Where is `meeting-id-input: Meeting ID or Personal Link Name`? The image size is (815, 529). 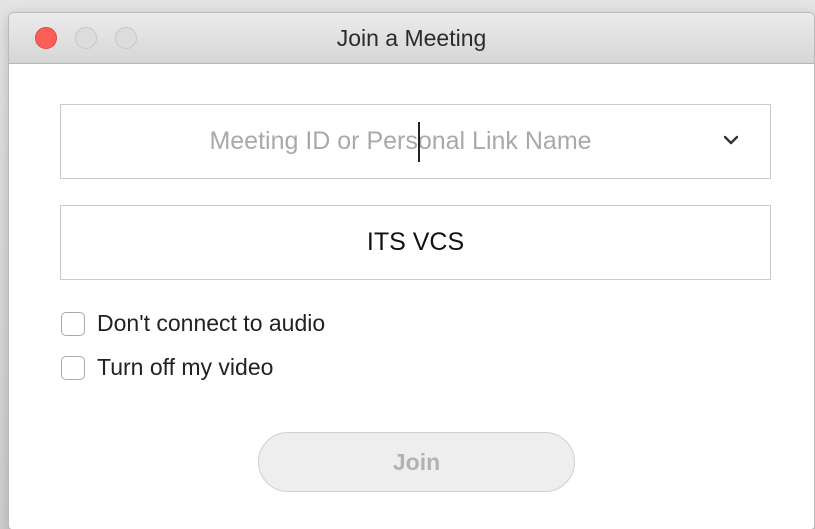 meeting-id-input: Meeting ID or Personal Link Name is located at coordinates (415, 141).